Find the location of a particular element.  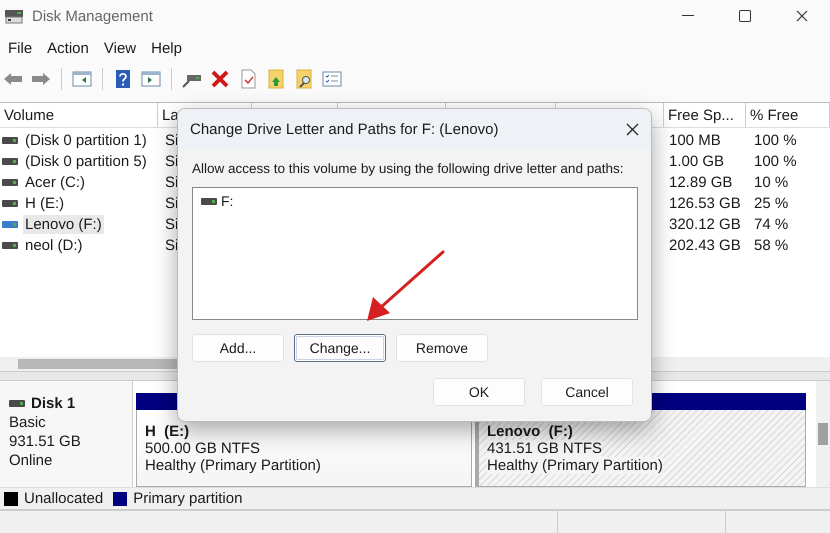

table-cell-text: 58 % is located at coordinates (771, 245).